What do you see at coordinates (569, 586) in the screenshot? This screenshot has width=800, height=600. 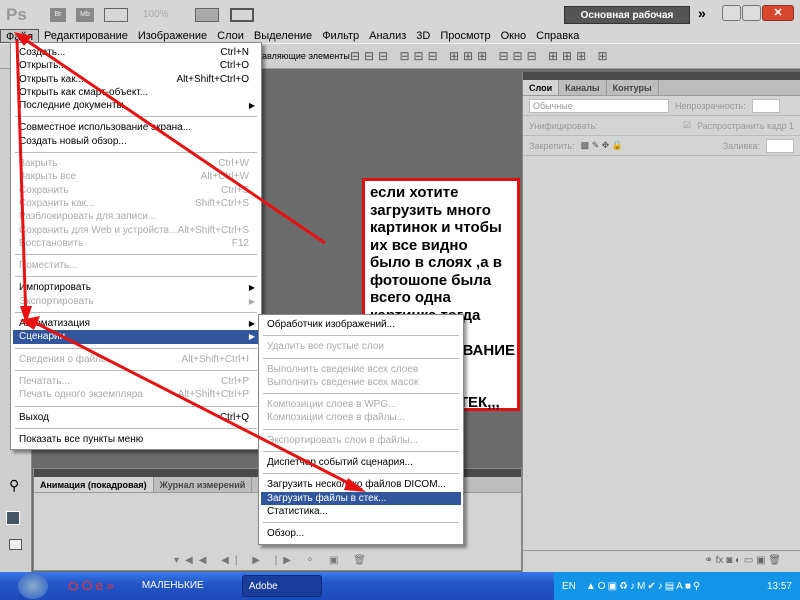 I see `language-indicator: EN` at bounding box center [569, 586].